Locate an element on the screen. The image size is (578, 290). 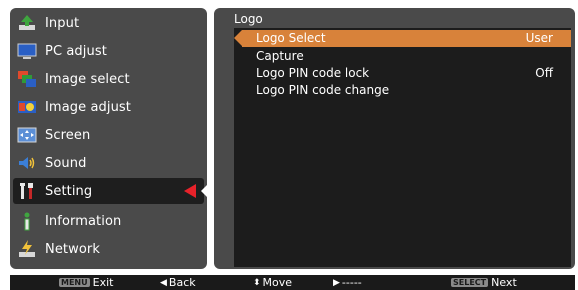
menu-item-label: Sound is located at coordinates (66, 163).